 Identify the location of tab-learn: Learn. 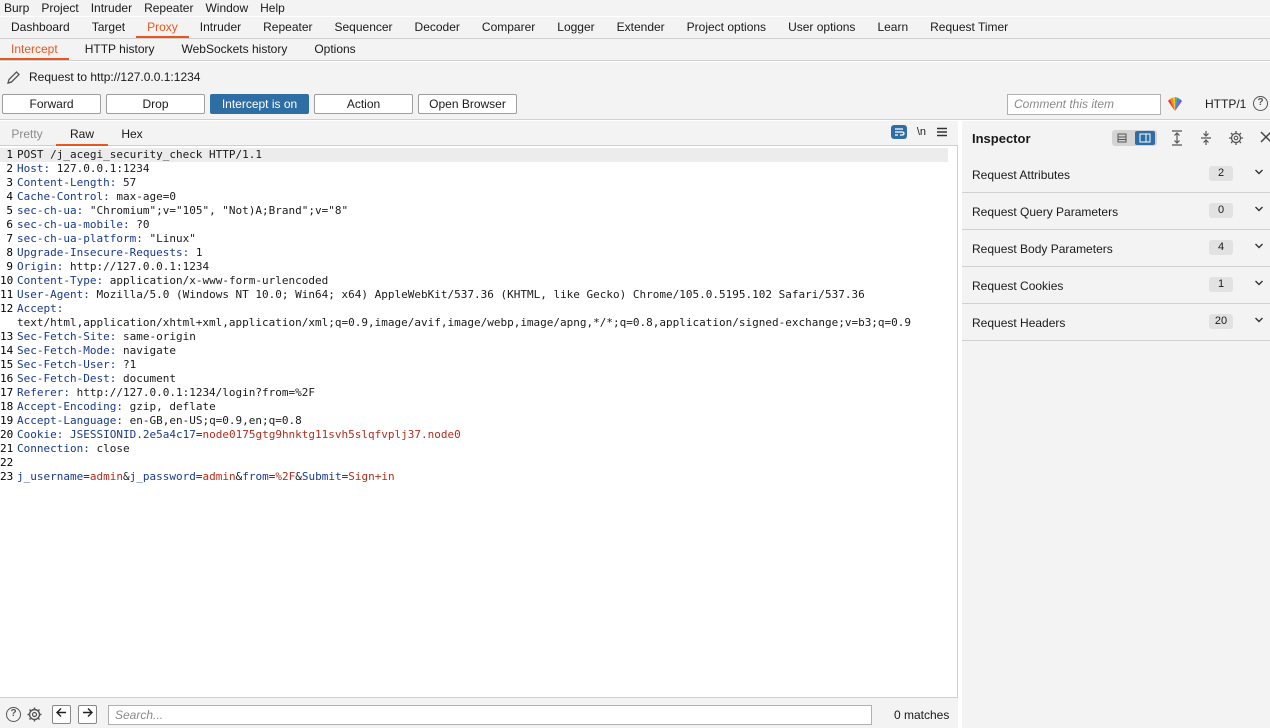
(892, 27).